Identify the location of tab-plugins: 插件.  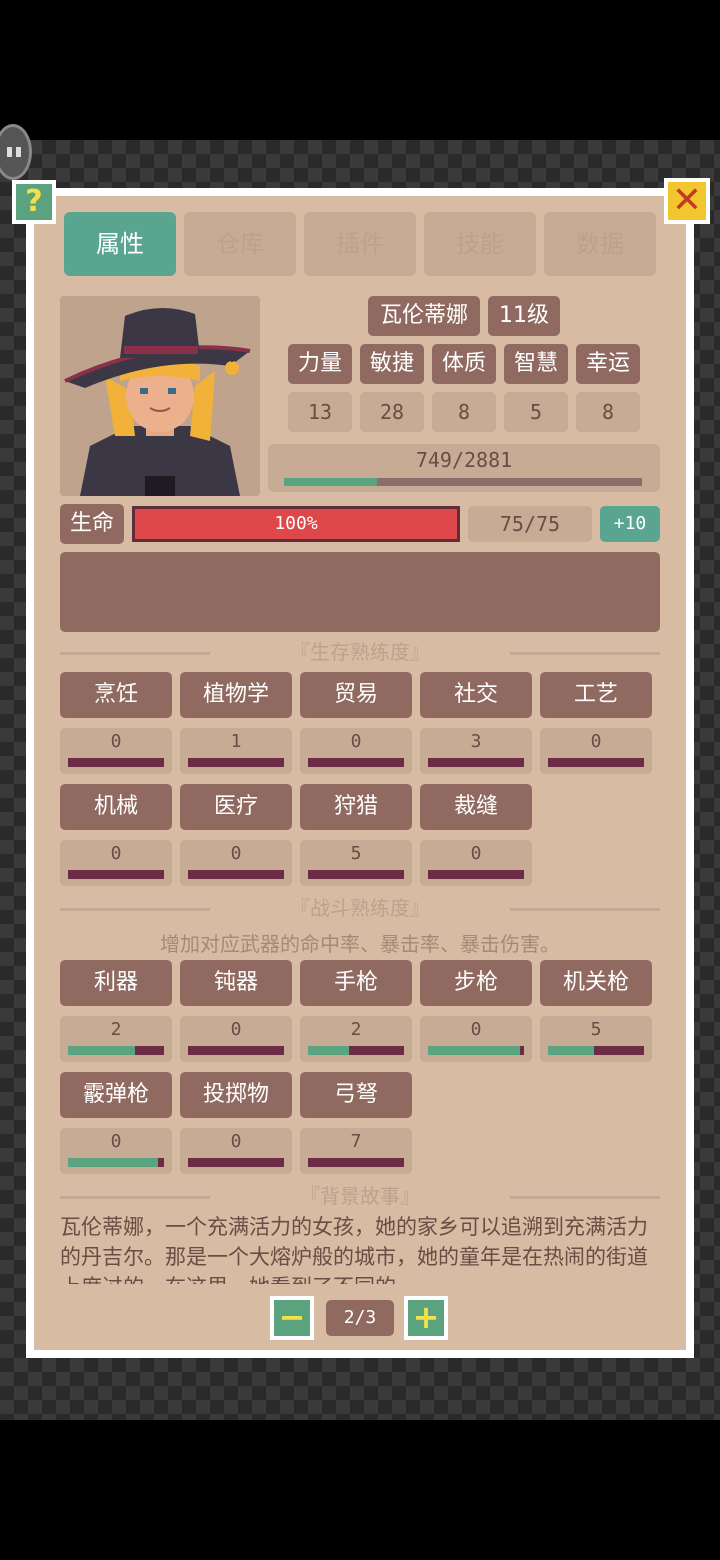
(360, 244).